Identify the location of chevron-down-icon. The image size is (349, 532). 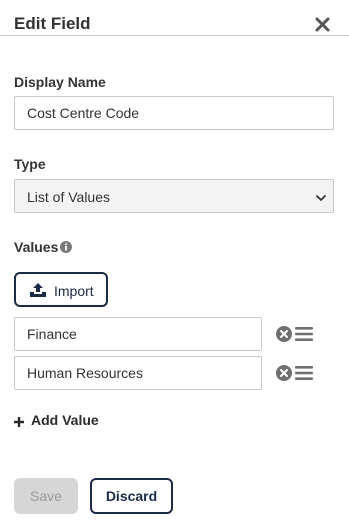
(321, 197).